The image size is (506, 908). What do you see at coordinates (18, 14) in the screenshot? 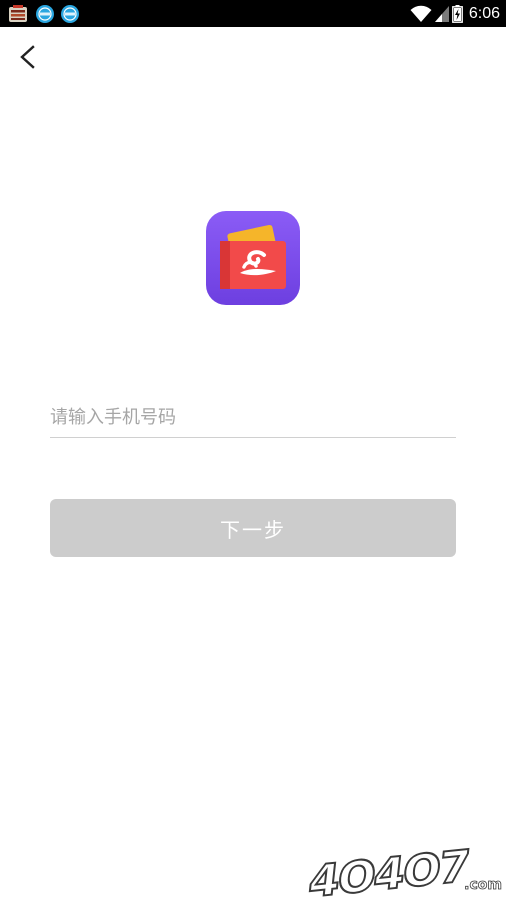
I see `app-notification-icon` at bounding box center [18, 14].